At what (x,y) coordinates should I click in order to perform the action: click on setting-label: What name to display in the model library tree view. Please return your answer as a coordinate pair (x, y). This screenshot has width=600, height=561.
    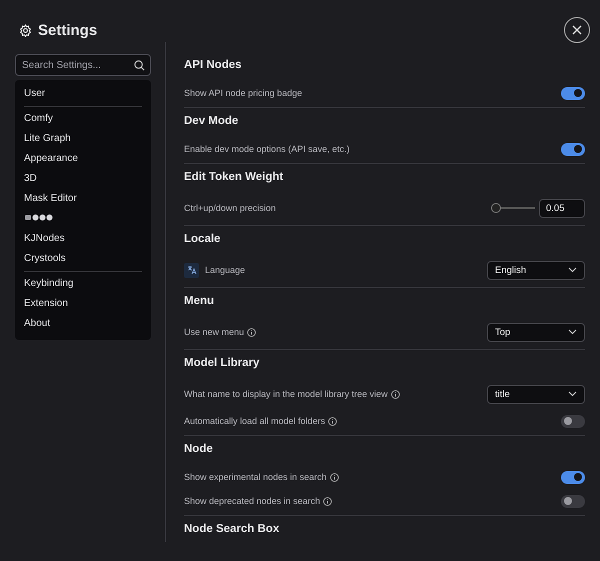
    Looking at the image, I should click on (286, 394).